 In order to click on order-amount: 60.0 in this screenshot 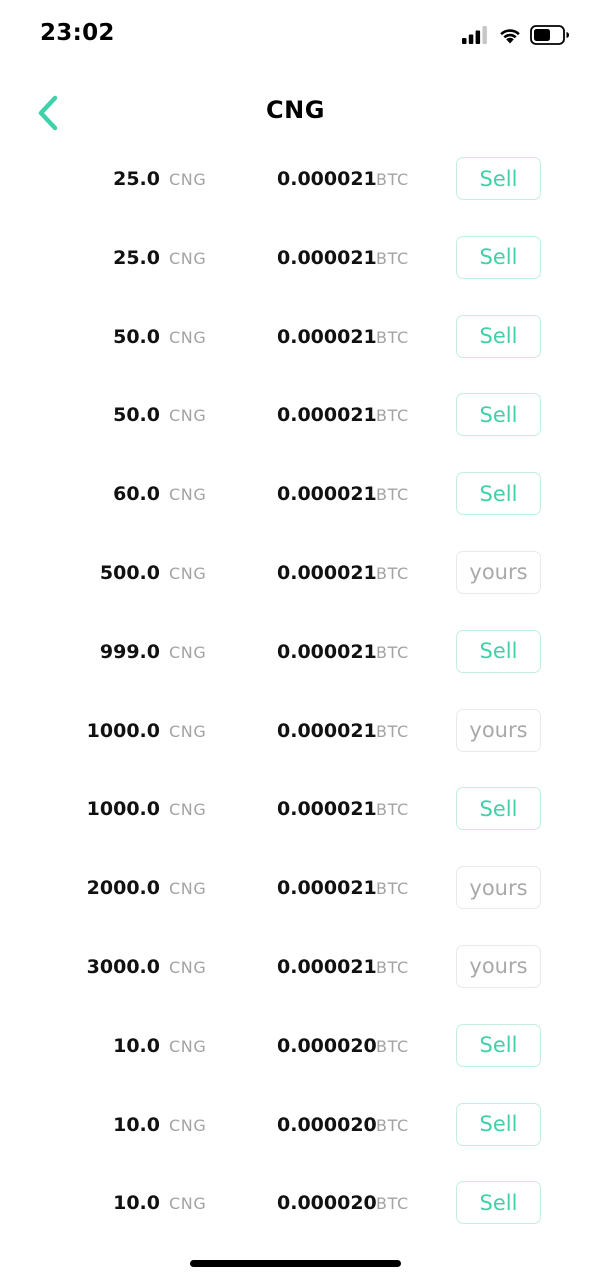, I will do `click(136, 494)`.